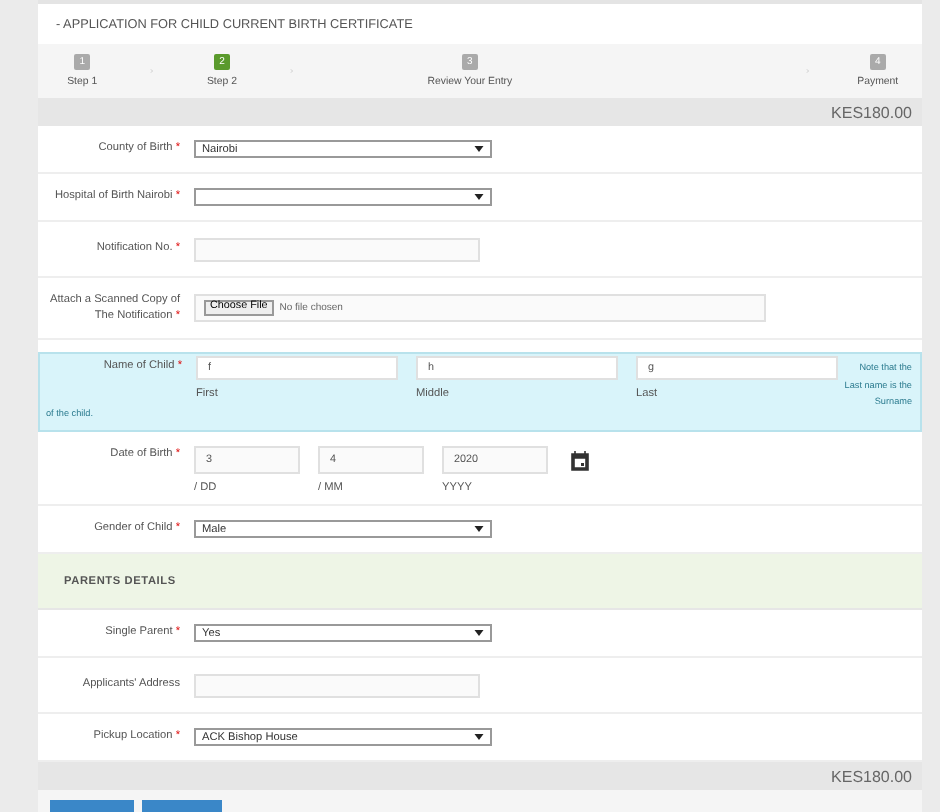 Image resolution: width=940 pixels, height=812 pixels. What do you see at coordinates (580, 461) in the screenshot?
I see `calendar-icon` at bounding box center [580, 461].